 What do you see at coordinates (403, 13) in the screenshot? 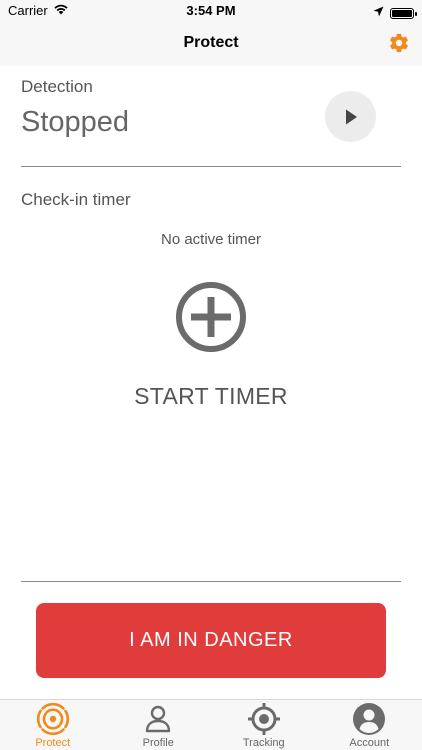
I see `battery-icon` at bounding box center [403, 13].